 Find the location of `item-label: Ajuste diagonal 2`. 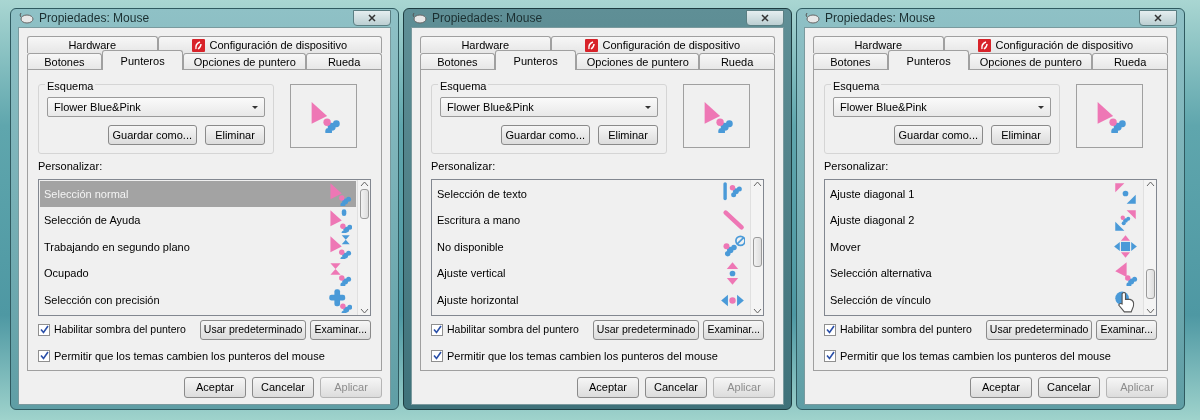

item-label: Ajuste diagonal 2 is located at coordinates (872, 221).